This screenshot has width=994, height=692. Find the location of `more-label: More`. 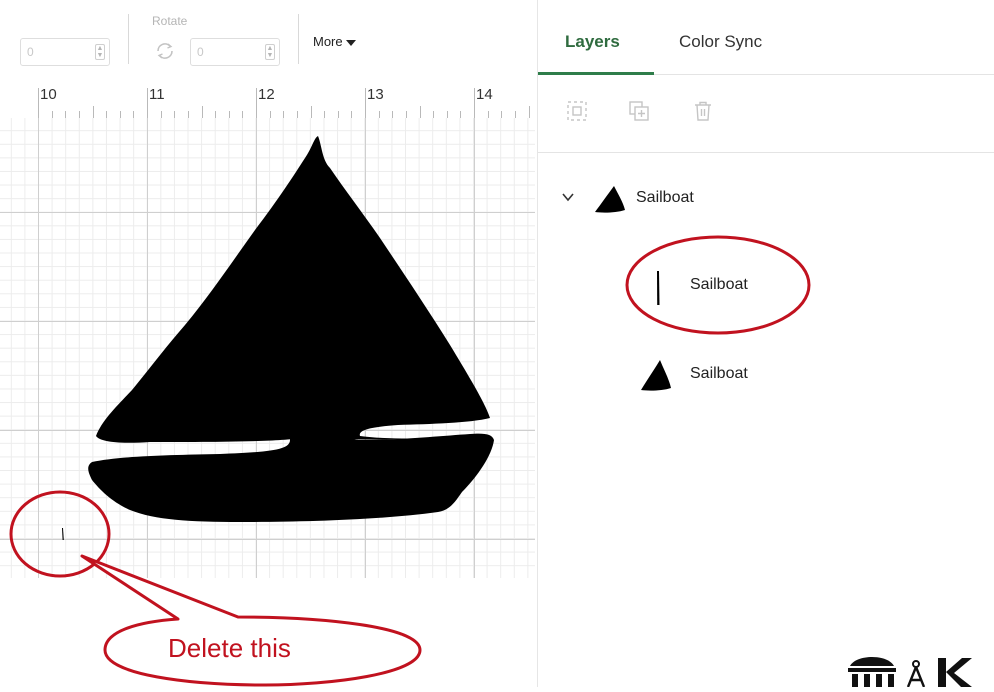

more-label: More is located at coordinates (328, 41).